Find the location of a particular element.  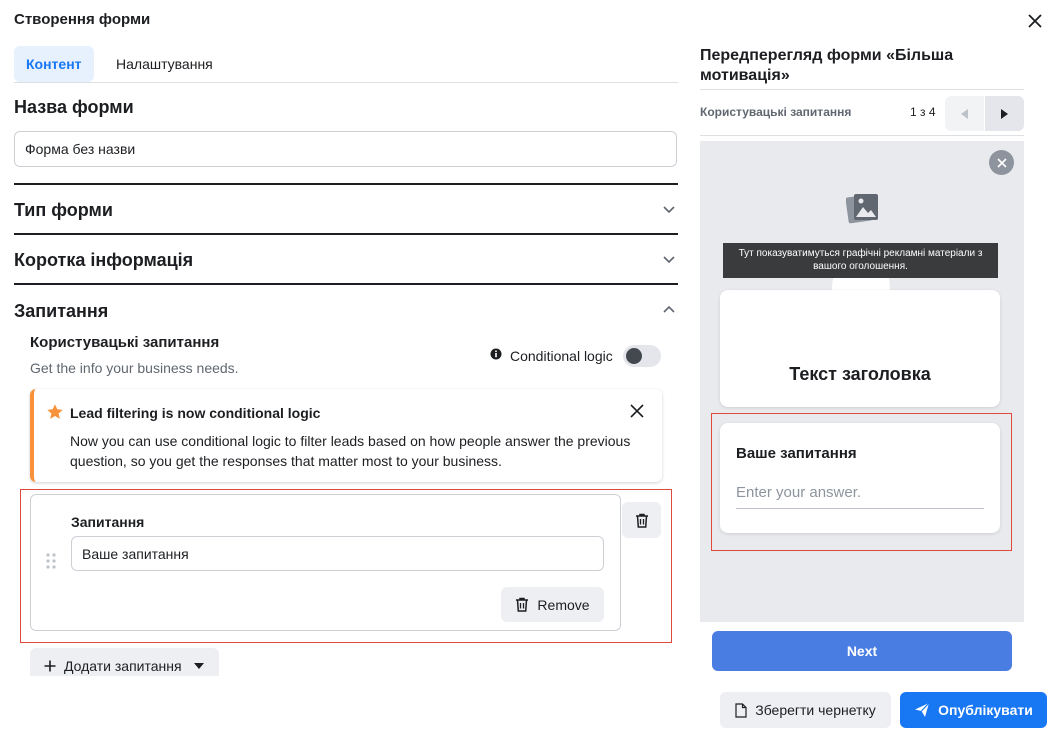

question-label: Запитання is located at coordinates (108, 522).